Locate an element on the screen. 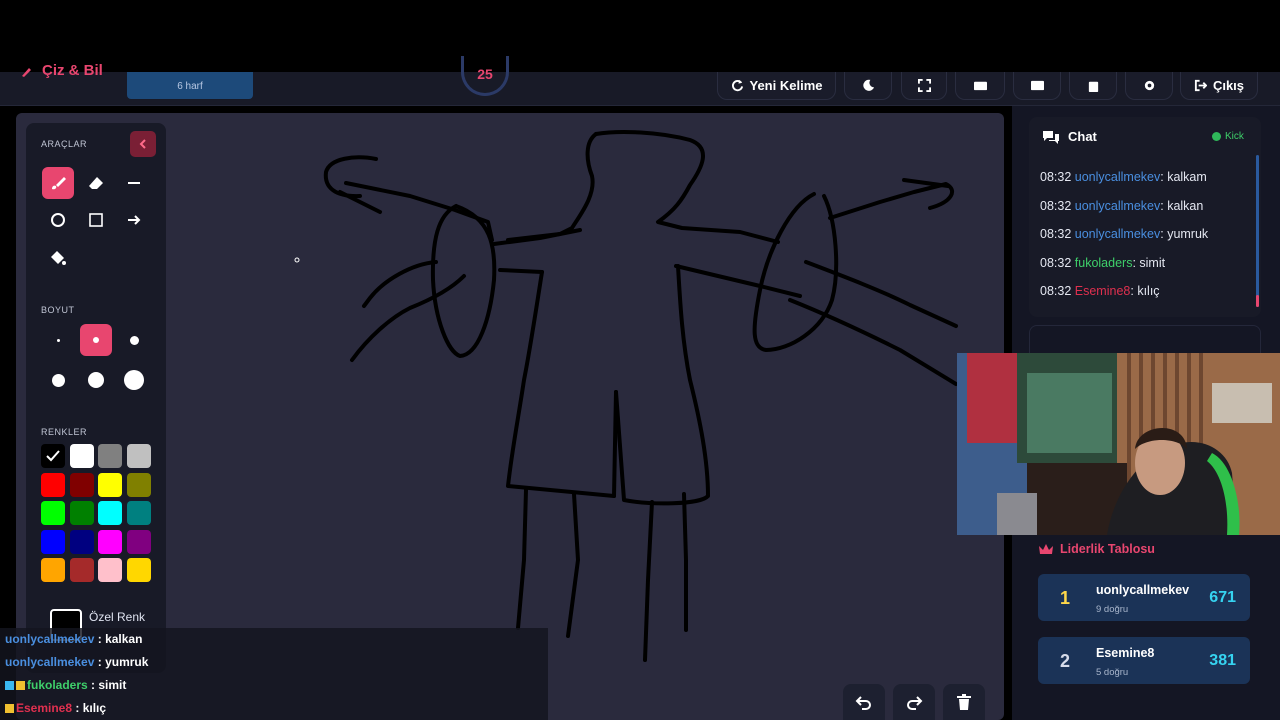 The image size is (1280, 720). redo-button is located at coordinates (914, 702).